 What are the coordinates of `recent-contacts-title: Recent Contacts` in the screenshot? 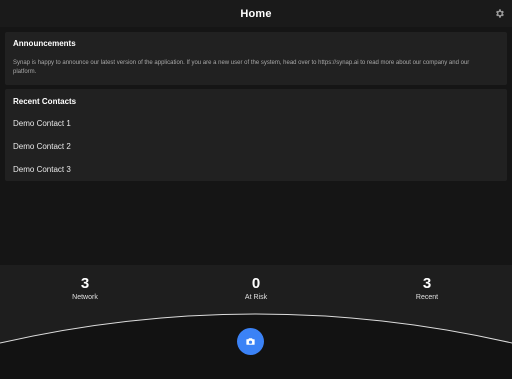 It's located at (45, 101).